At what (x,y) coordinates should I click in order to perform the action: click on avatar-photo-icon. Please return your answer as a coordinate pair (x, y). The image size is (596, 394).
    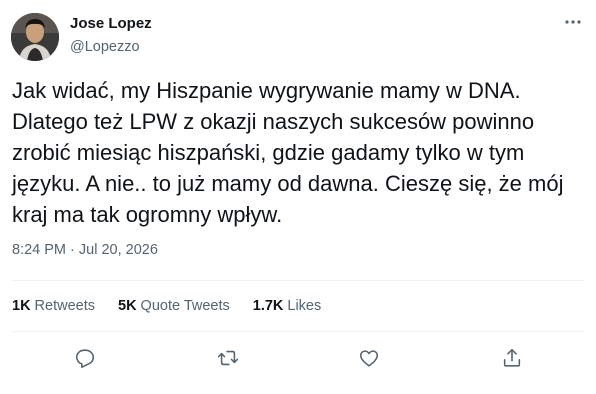
    Looking at the image, I should click on (35, 37).